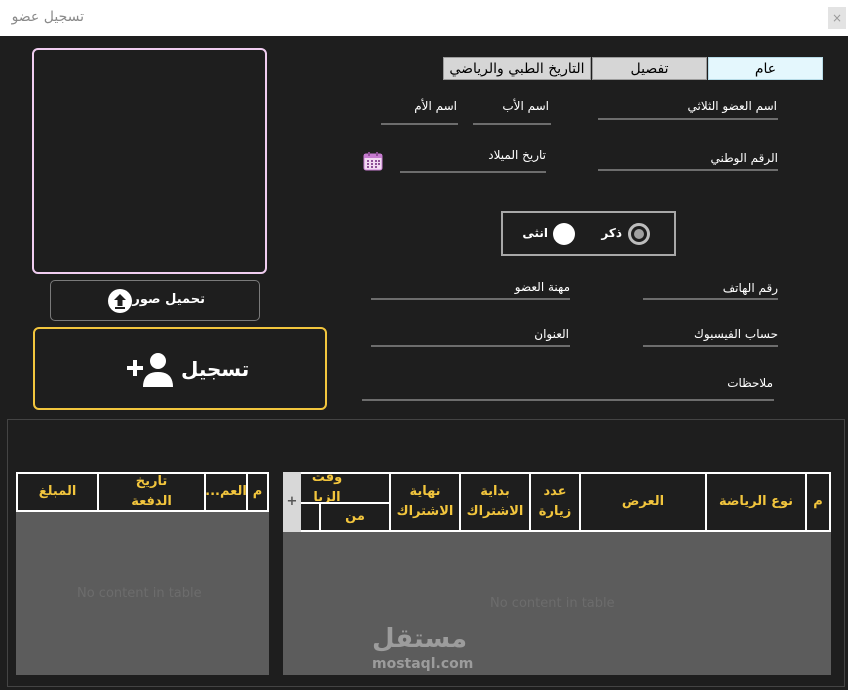  I want to click on father-name-field, so click(512, 124).